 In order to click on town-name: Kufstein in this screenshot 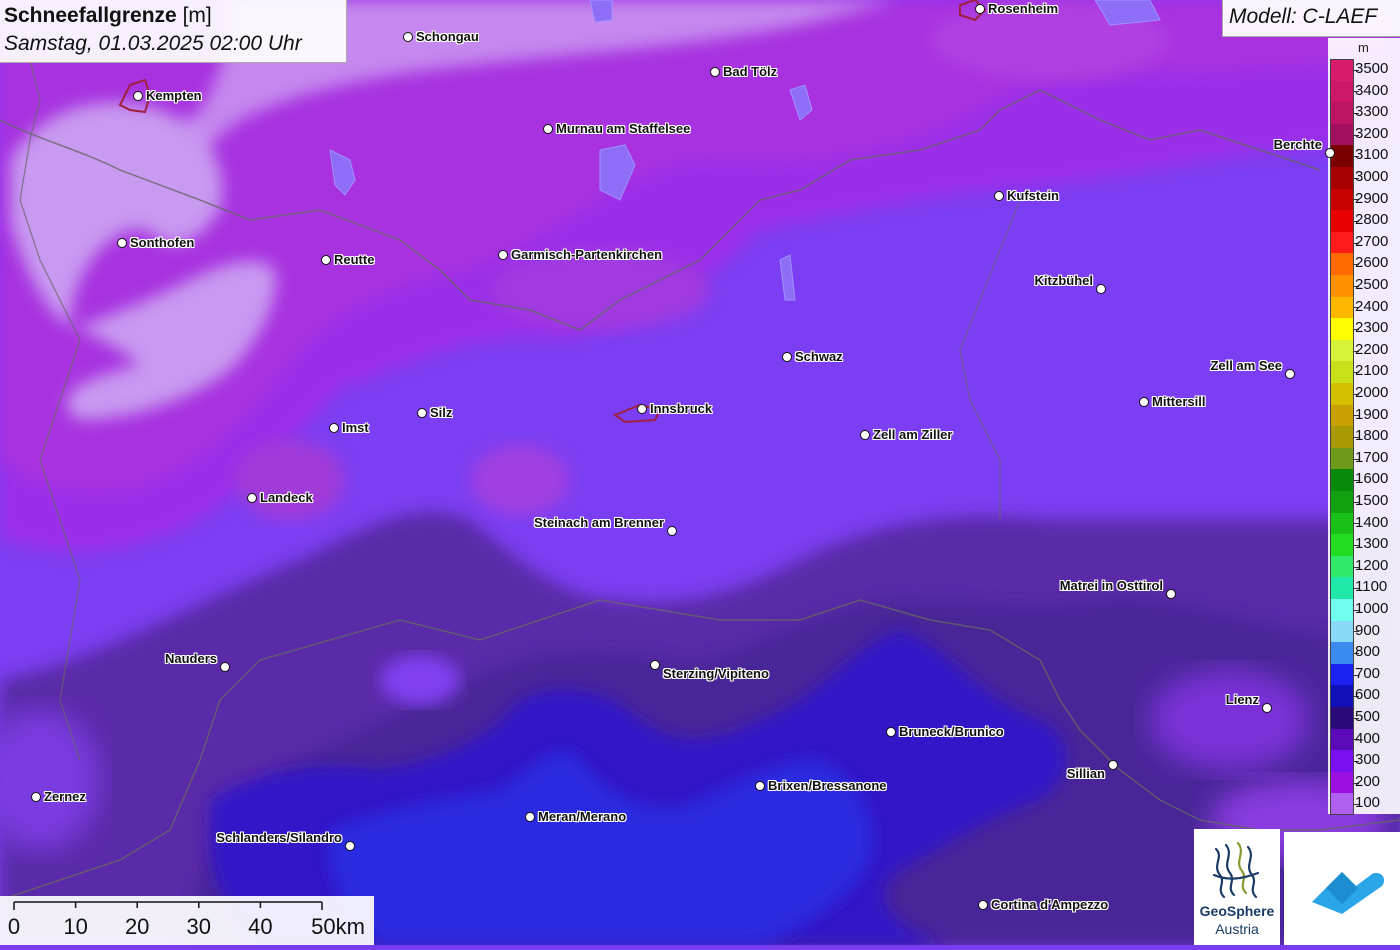, I will do `click(1033, 195)`.